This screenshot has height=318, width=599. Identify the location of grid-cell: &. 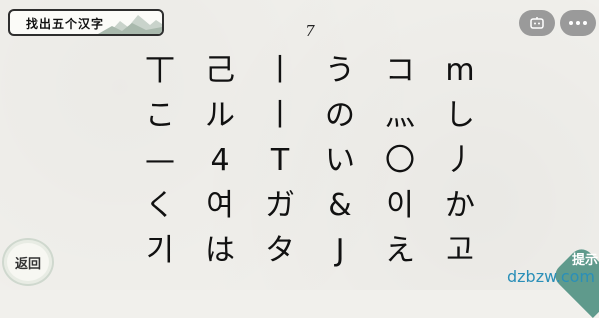
(340, 205).